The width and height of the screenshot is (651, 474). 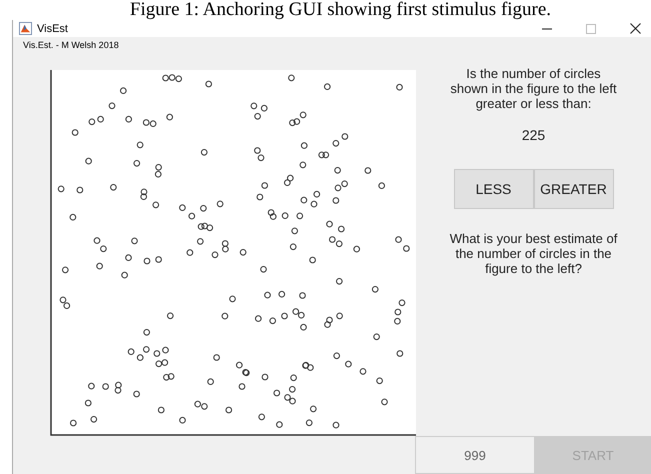 What do you see at coordinates (71, 45) in the screenshot?
I see `credit-text: Vis.Est. - M Welsh 2018` at bounding box center [71, 45].